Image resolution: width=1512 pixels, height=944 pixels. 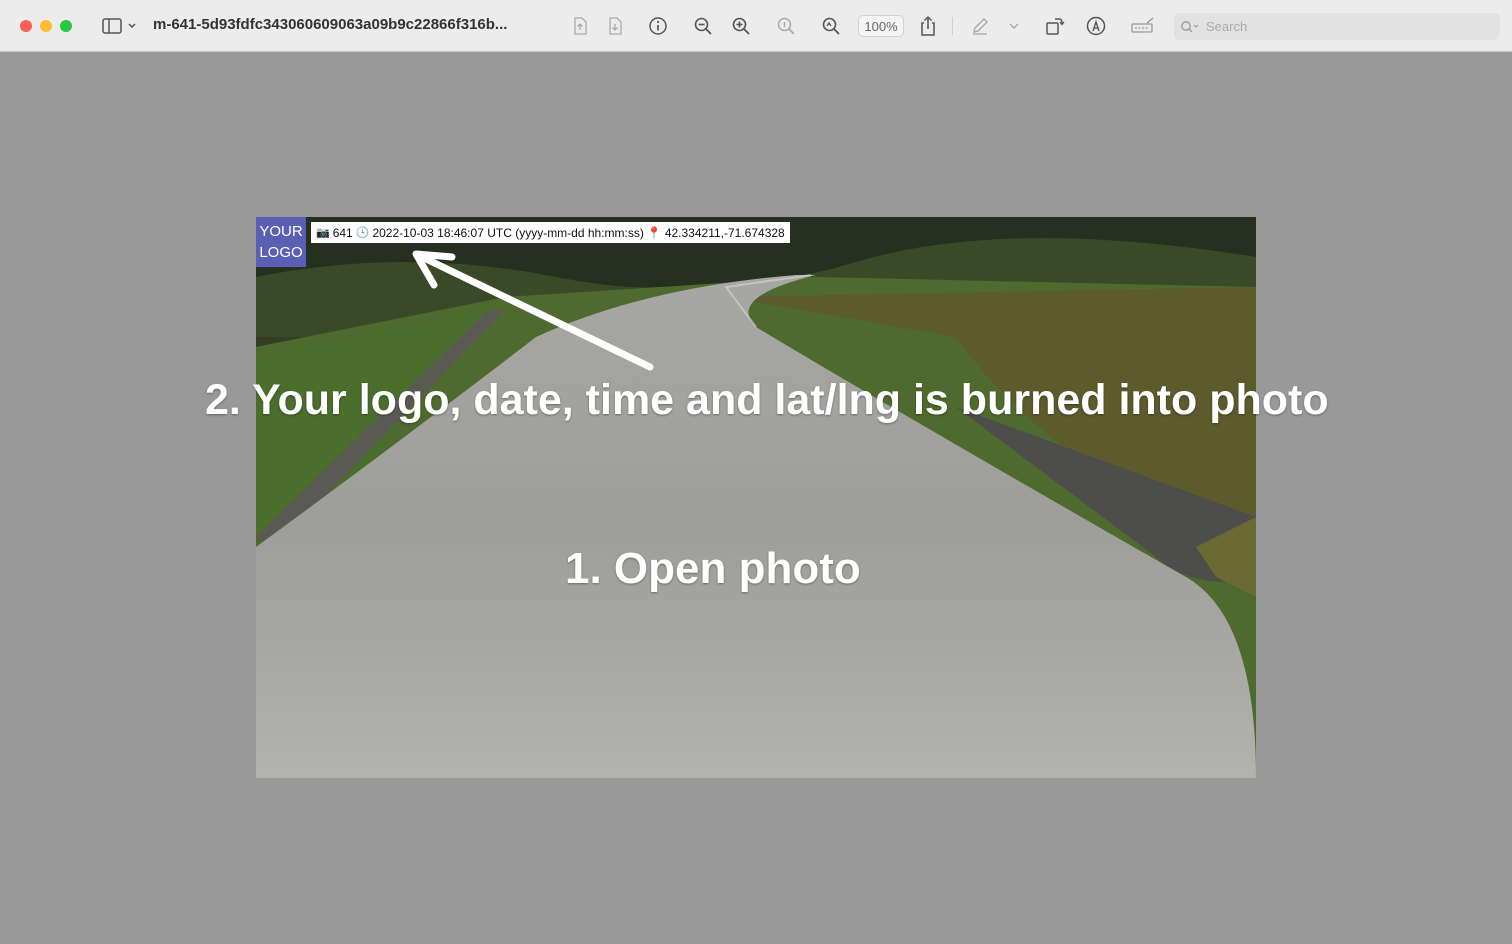 I want to click on toolbar-divider, so click(x=952, y=26).